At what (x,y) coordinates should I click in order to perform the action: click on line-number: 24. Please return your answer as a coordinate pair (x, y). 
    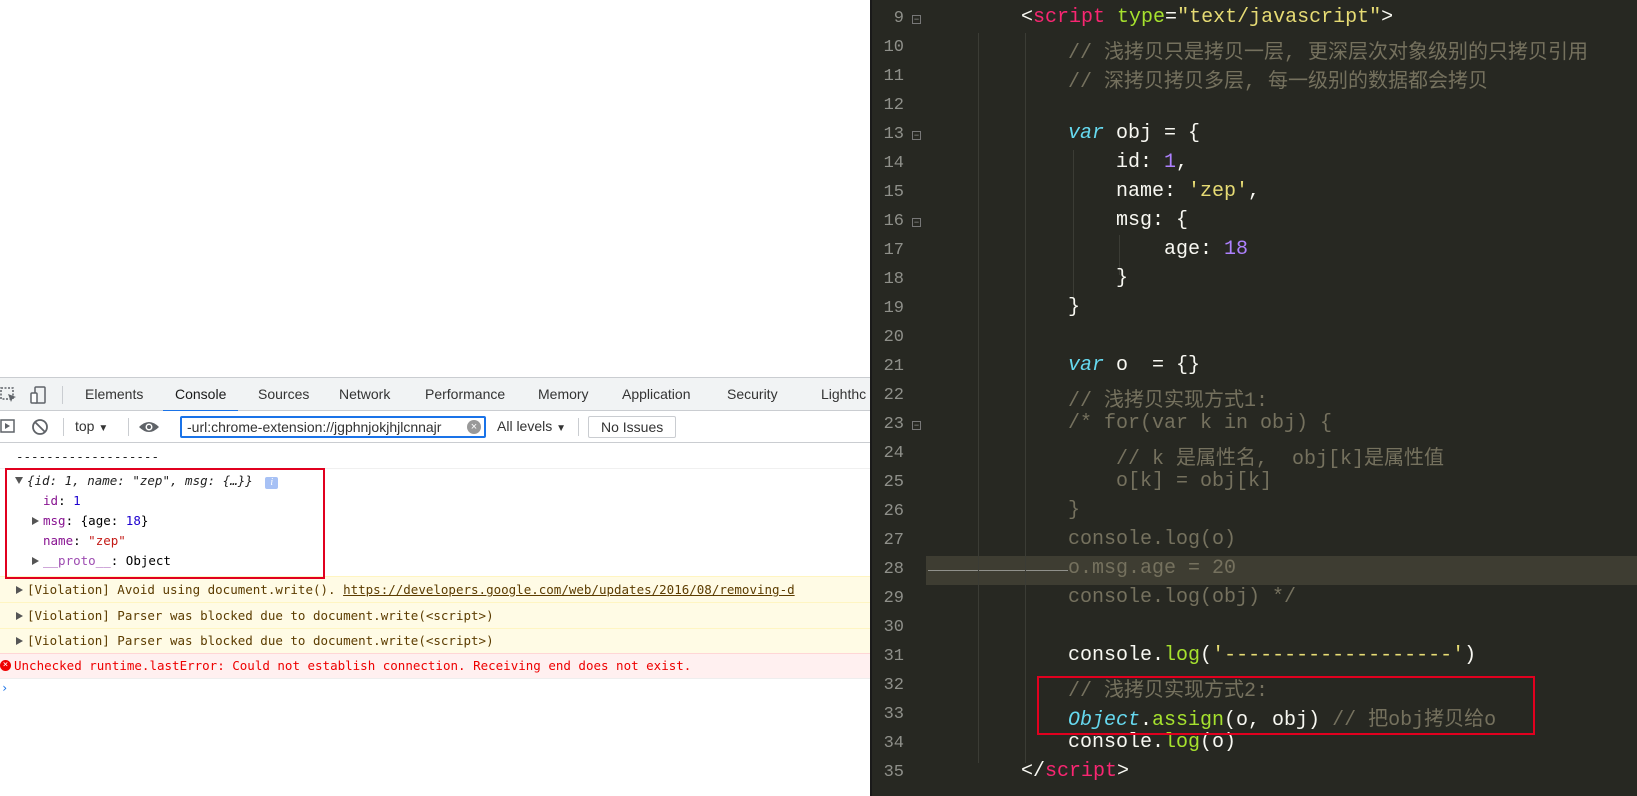
    Looking at the image, I should click on (893, 453).